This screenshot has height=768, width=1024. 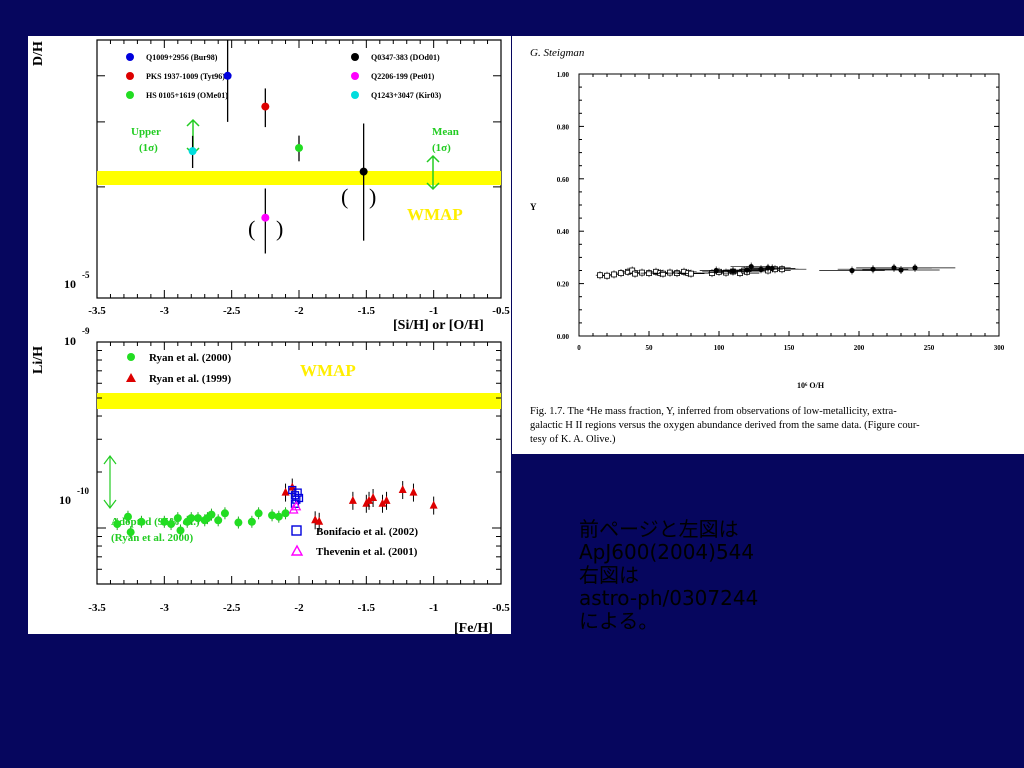 I want to click on li-ytick-exp-bottom: -10, so click(x=83, y=491).